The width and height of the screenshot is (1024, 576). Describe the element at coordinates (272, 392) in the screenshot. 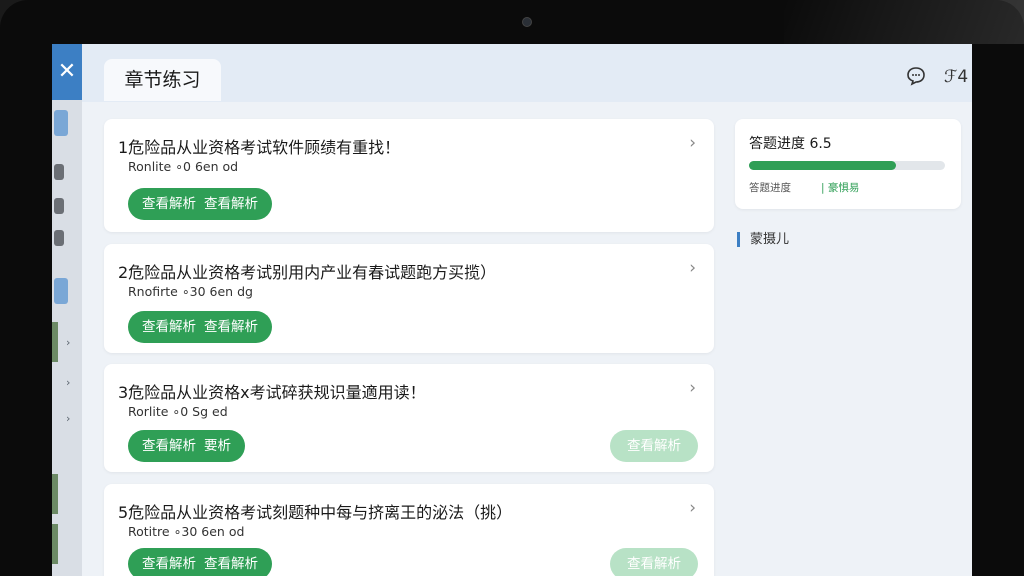

I see `question-title: 3危险品从业资格x考试碎获规识量適用读！` at that location.